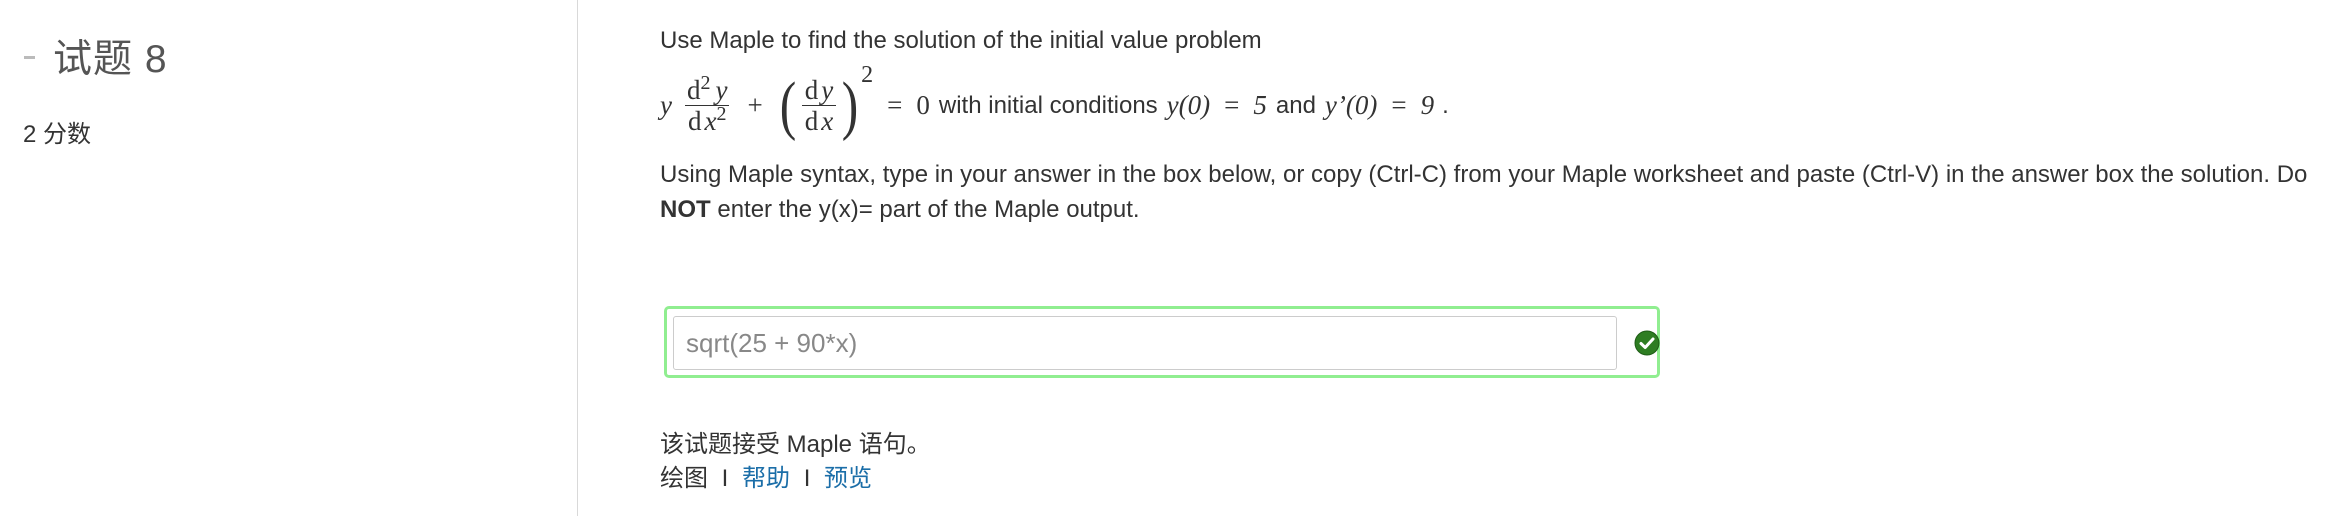 This screenshot has height=516, width=2326. Describe the element at coordinates (1188, 105) in the screenshot. I see `condition-1-lhs: y(0)` at that location.